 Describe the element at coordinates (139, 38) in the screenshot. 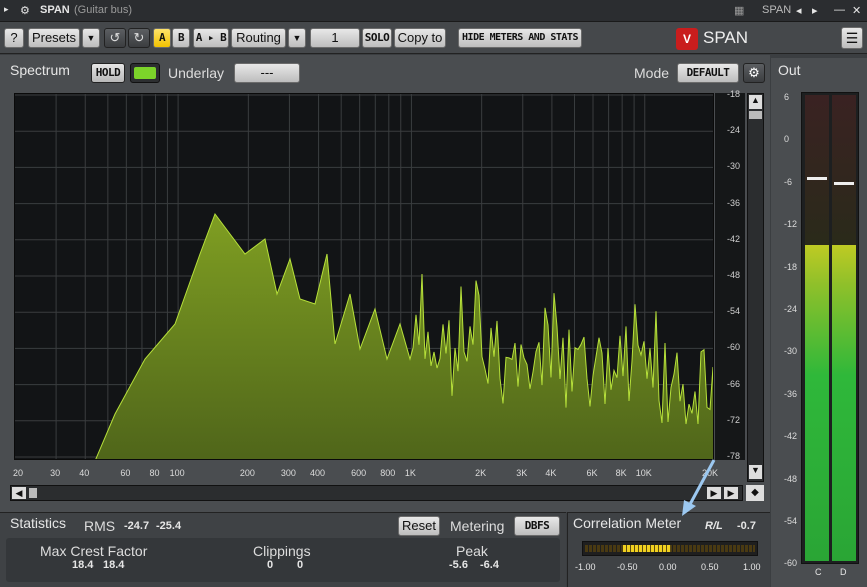

I see `redo-icon: ↻` at that location.